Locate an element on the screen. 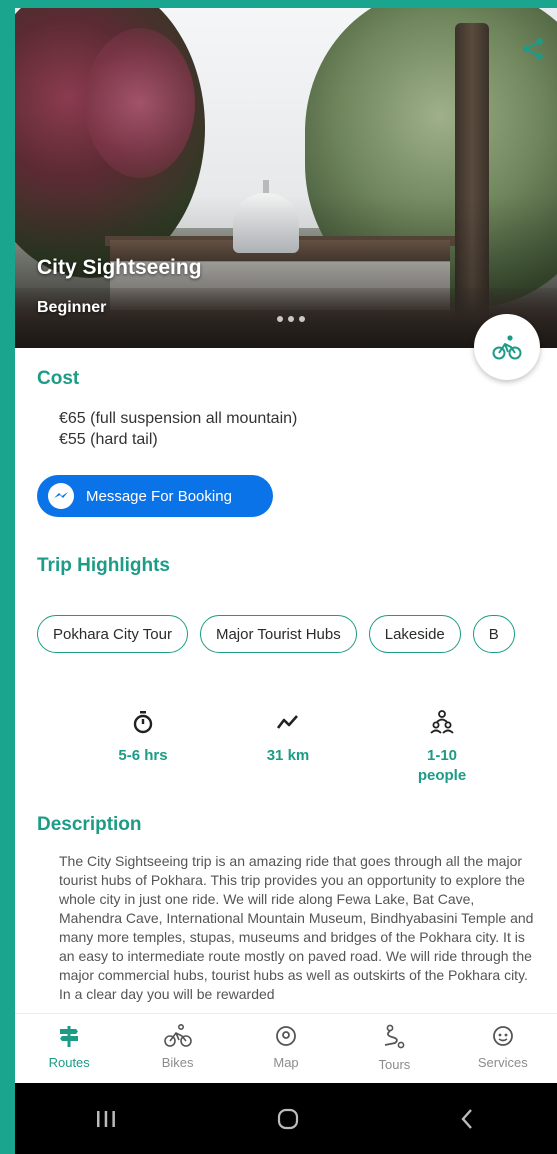  cost-title: Cost is located at coordinates (58, 378).